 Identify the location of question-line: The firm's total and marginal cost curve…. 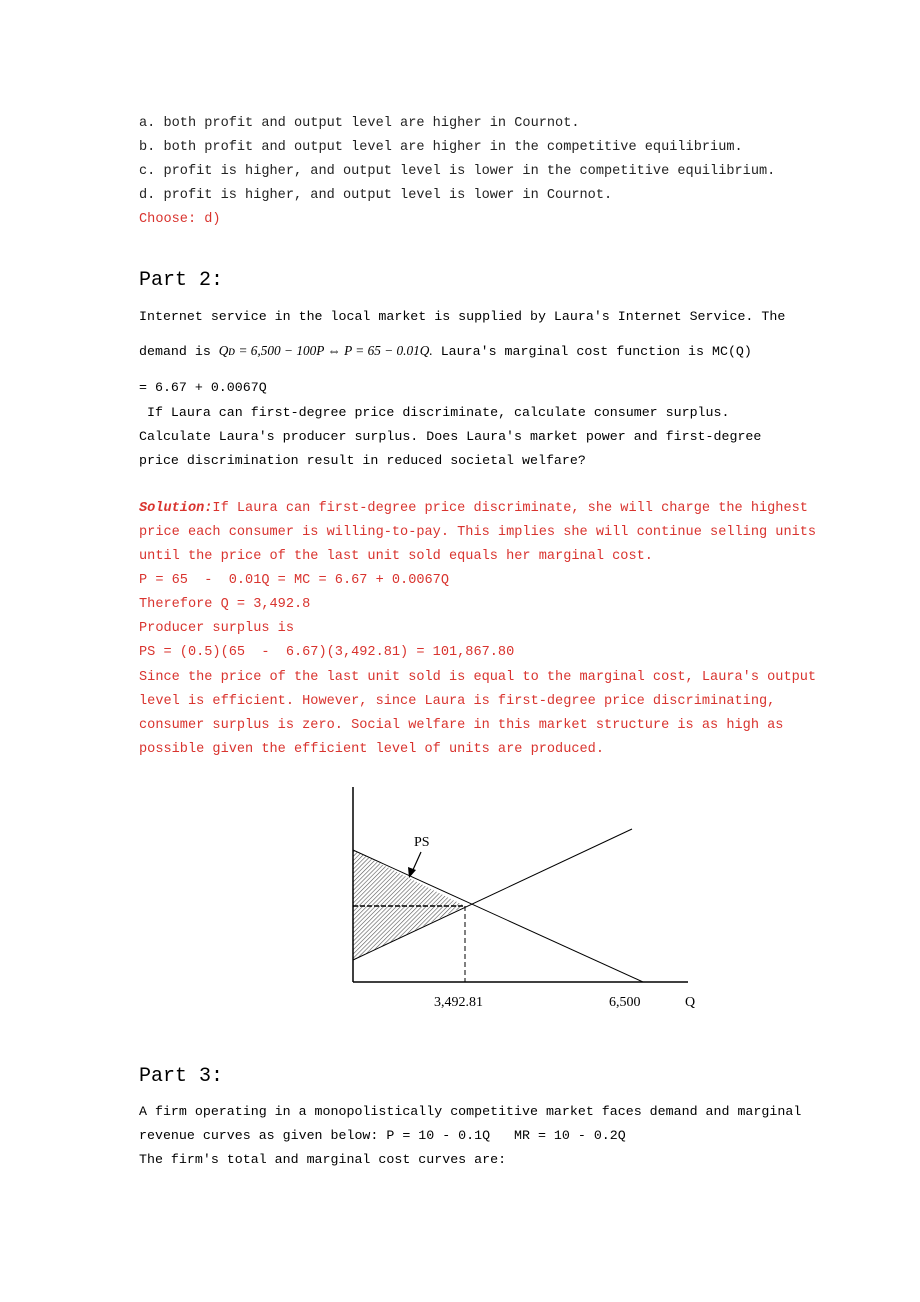
(323, 1159).